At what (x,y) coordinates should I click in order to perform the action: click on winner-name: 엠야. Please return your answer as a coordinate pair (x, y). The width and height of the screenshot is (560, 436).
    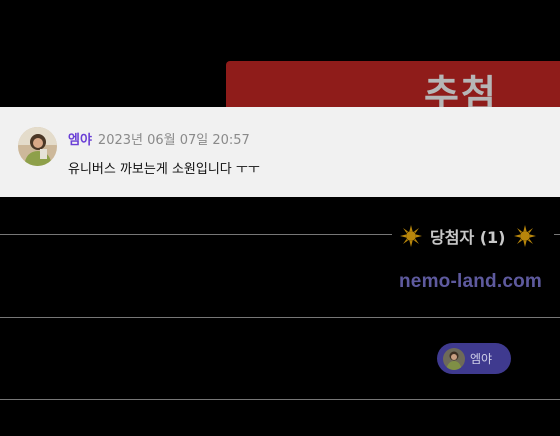
    Looking at the image, I should click on (481, 359).